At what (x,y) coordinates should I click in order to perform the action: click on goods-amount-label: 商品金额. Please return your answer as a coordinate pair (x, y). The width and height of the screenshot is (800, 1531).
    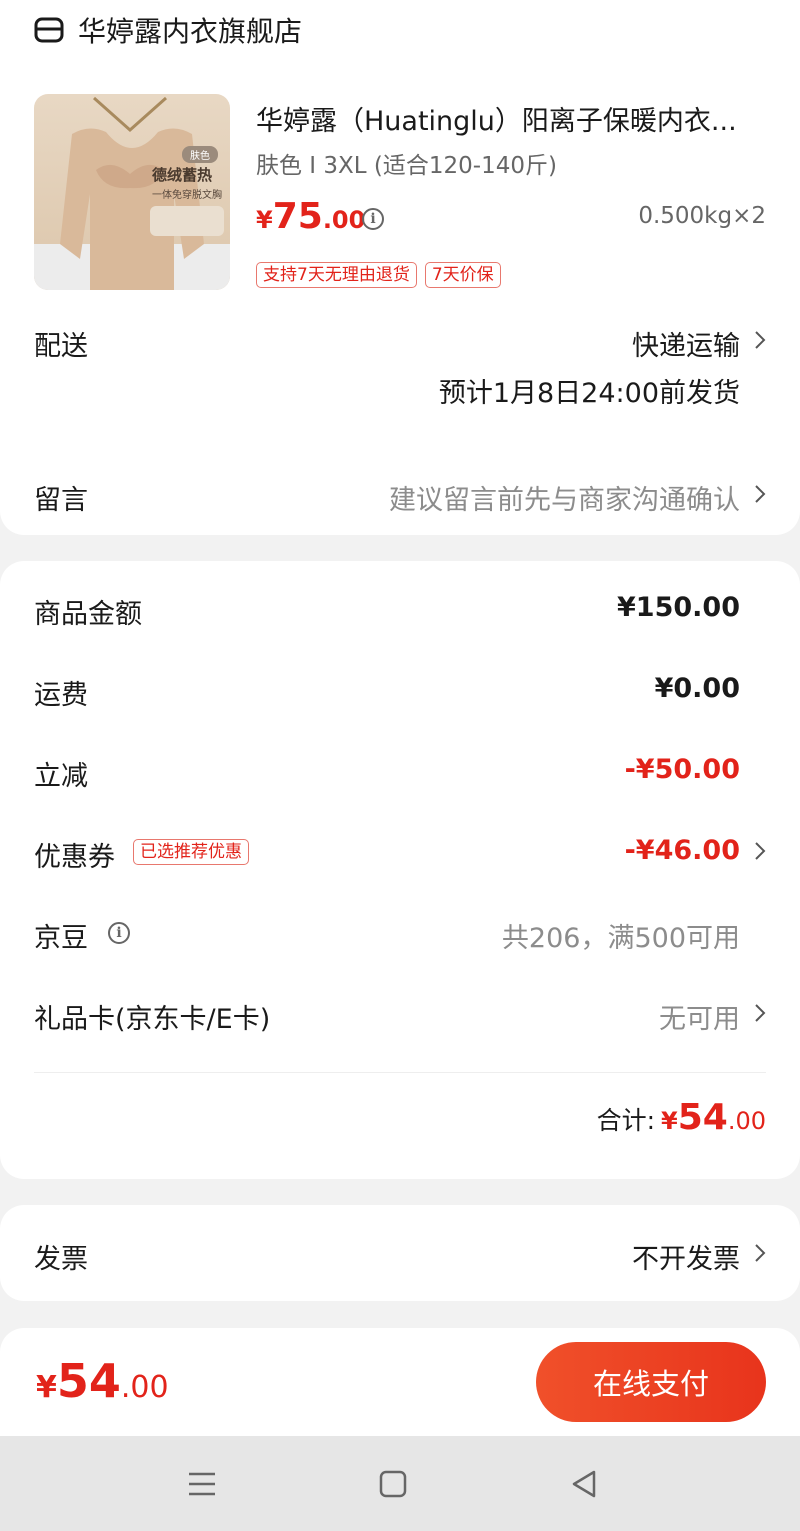
    Looking at the image, I should click on (88, 614).